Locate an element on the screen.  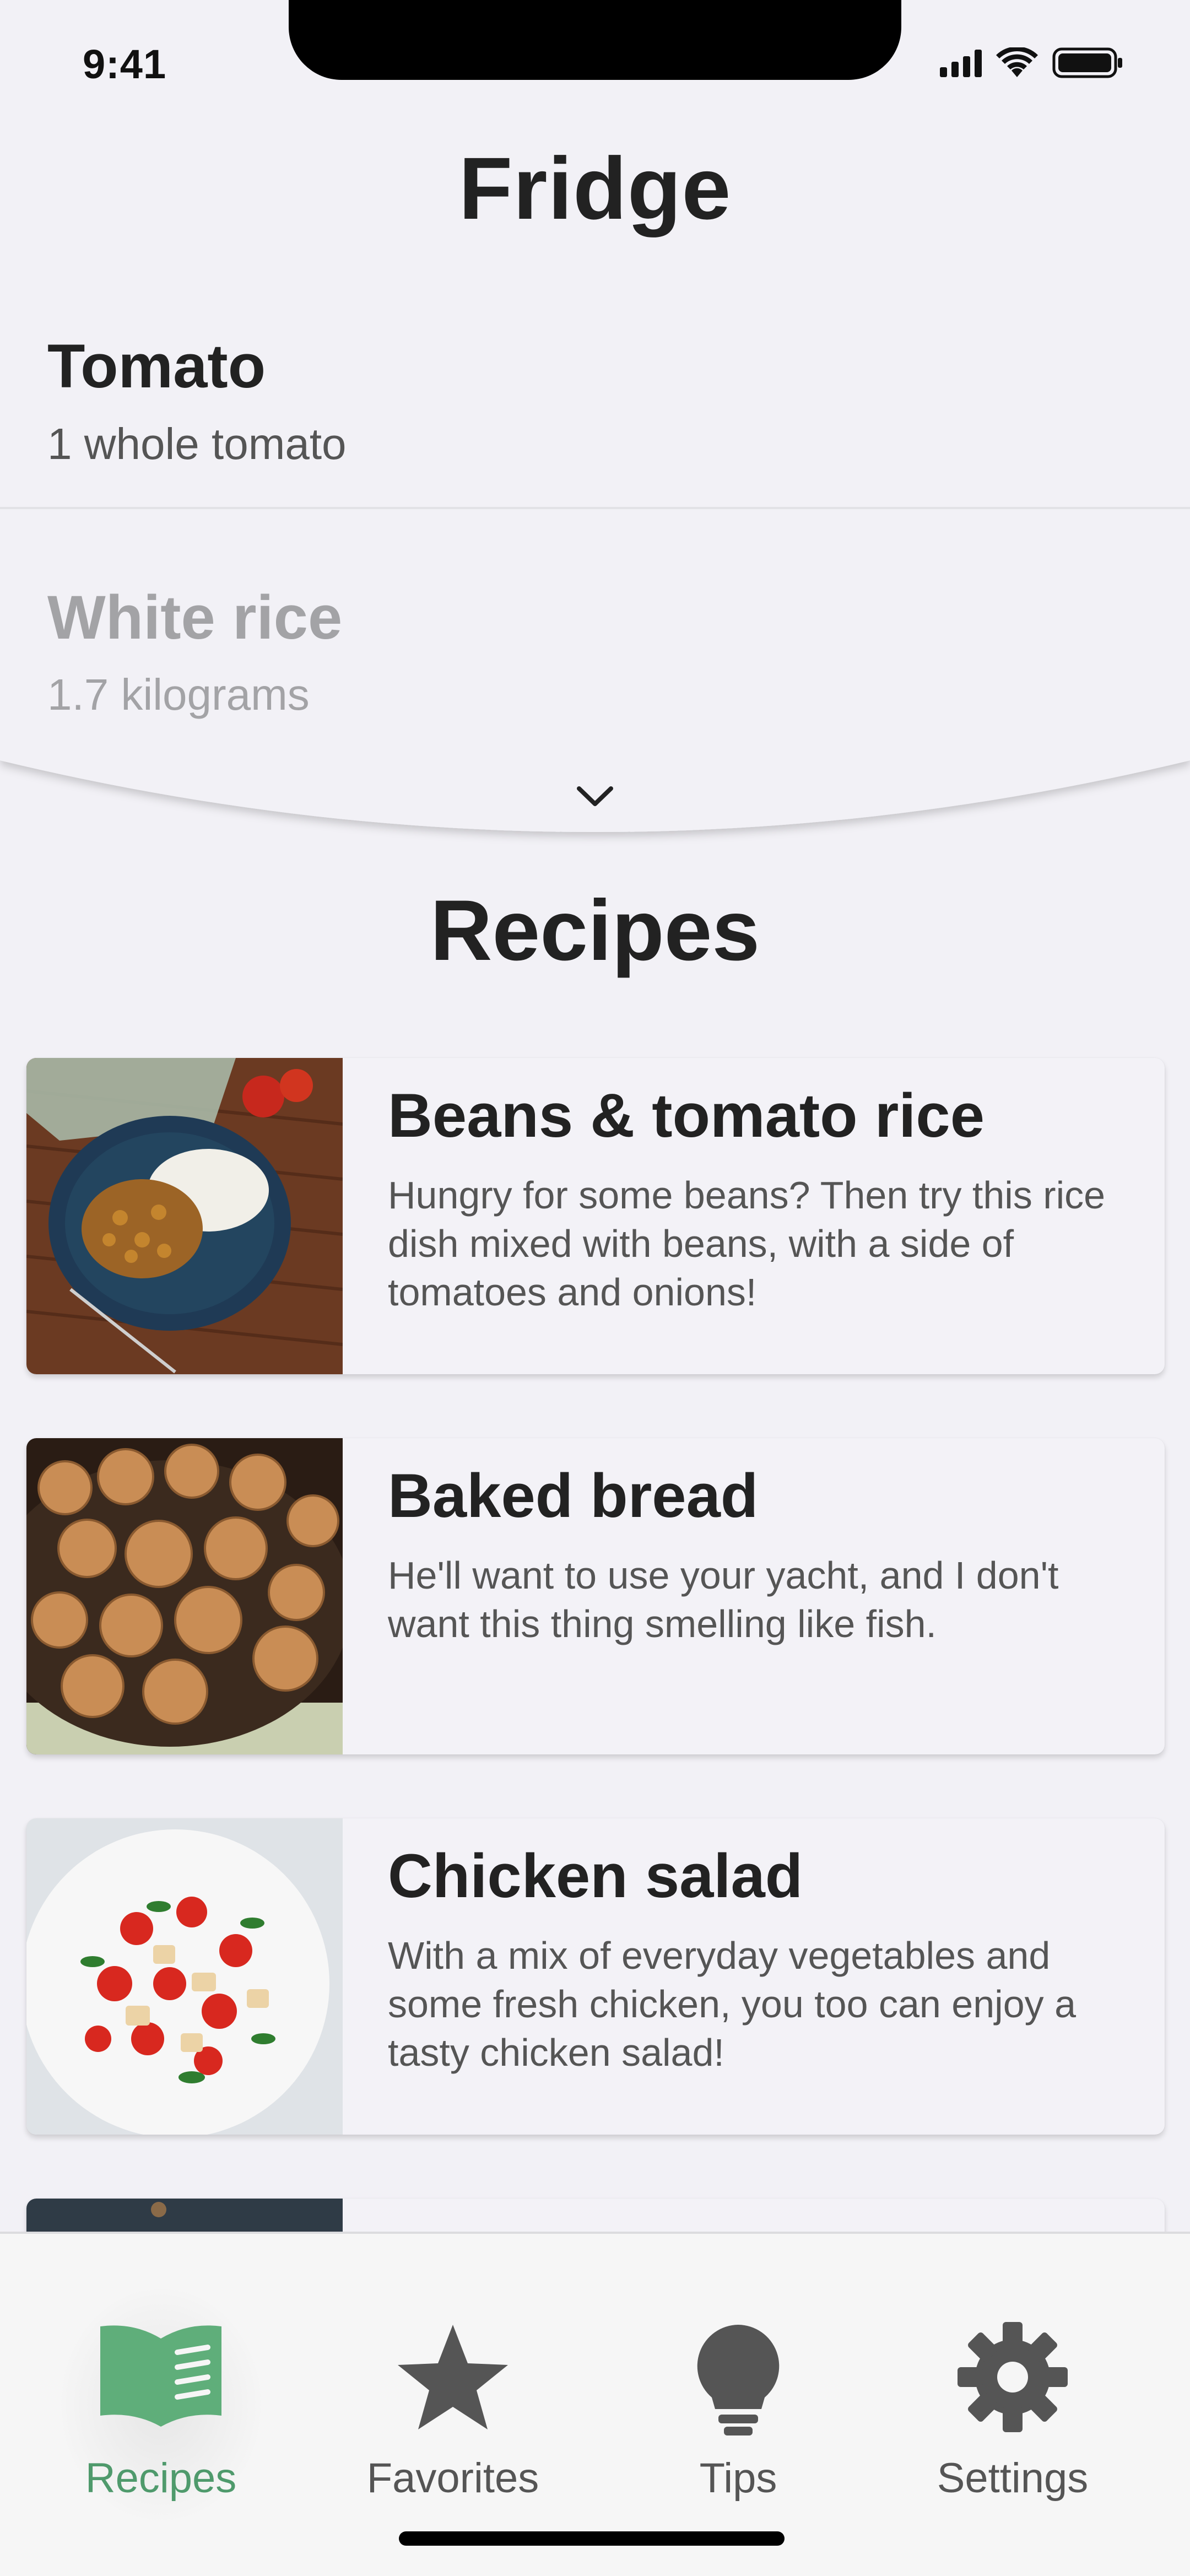
gear-icon is located at coordinates (1012, 2377).